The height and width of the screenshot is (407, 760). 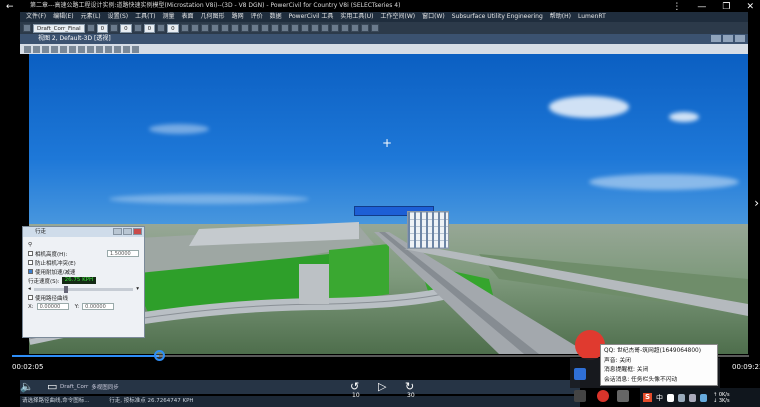 I want to click on menu-data: 数据, so click(x=276, y=17).